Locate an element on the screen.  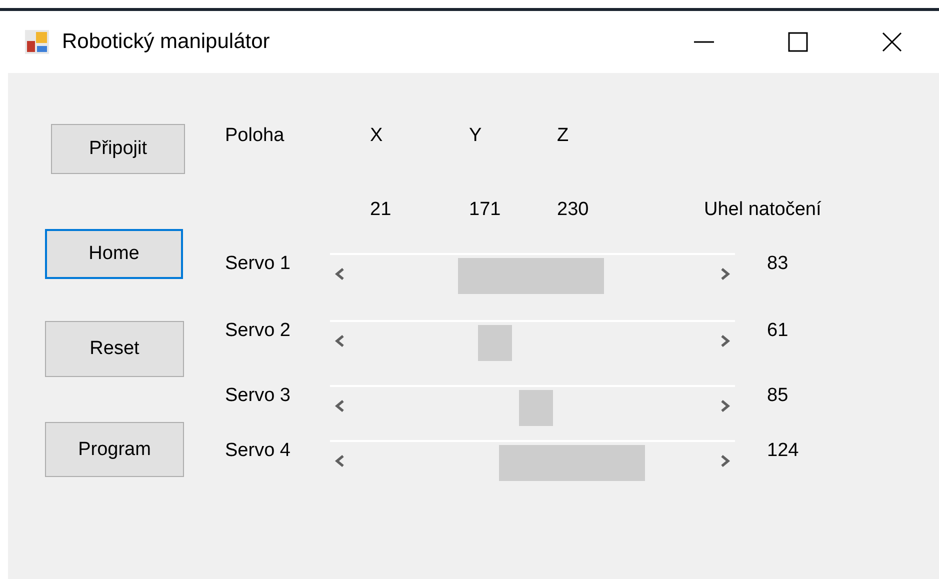
action-button: Připojit is located at coordinates (118, 149).